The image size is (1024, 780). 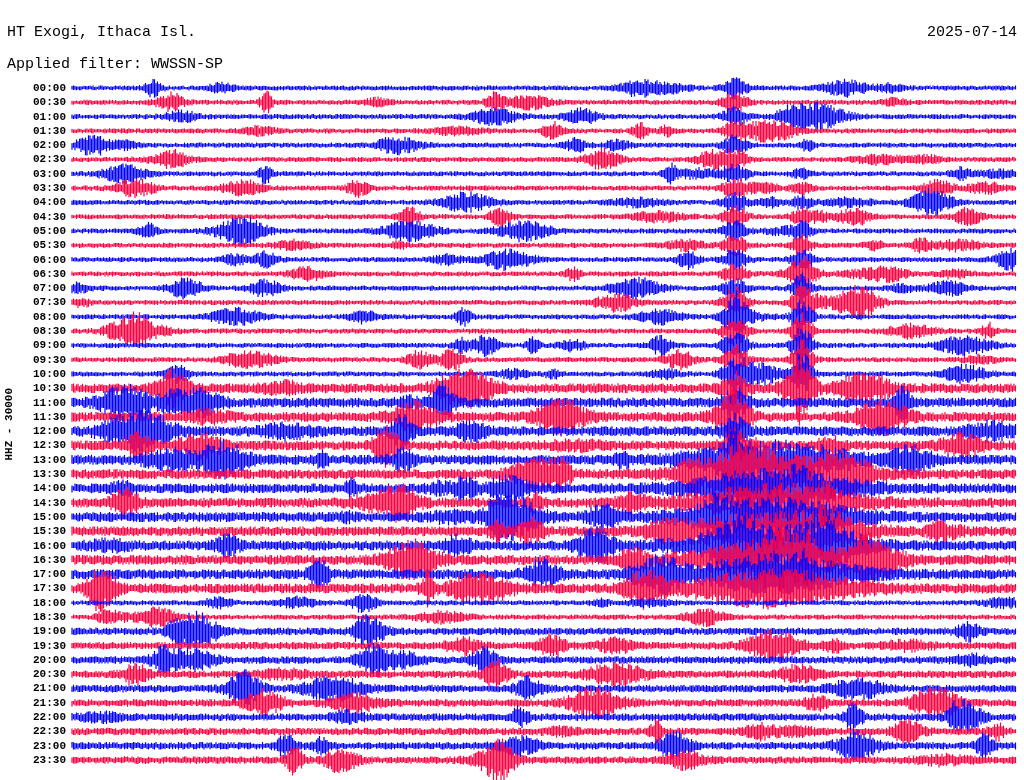 What do you see at coordinates (115, 64) in the screenshot?
I see `filter-label: Applied filter: WWSSN-SP` at bounding box center [115, 64].